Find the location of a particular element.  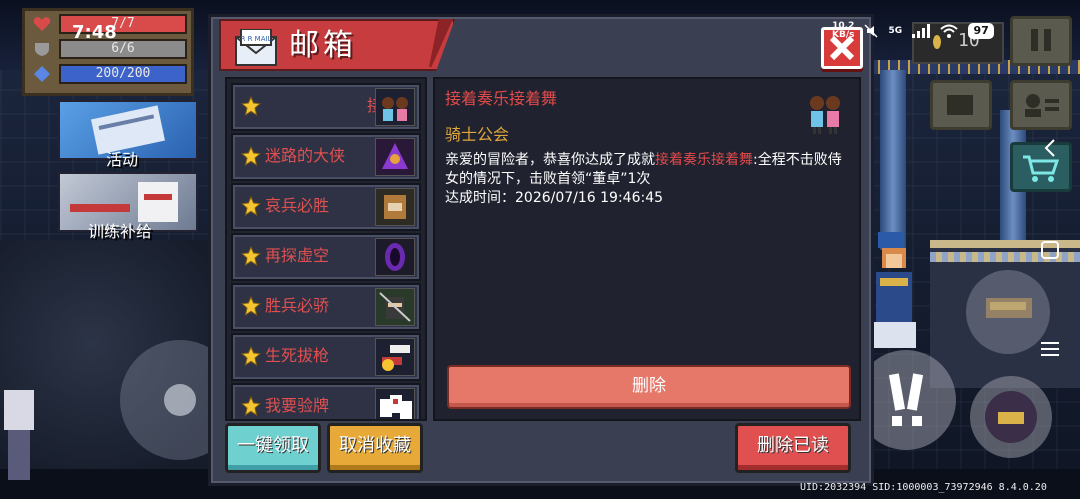

energy-value: 200/200 is located at coordinates (123, 73).